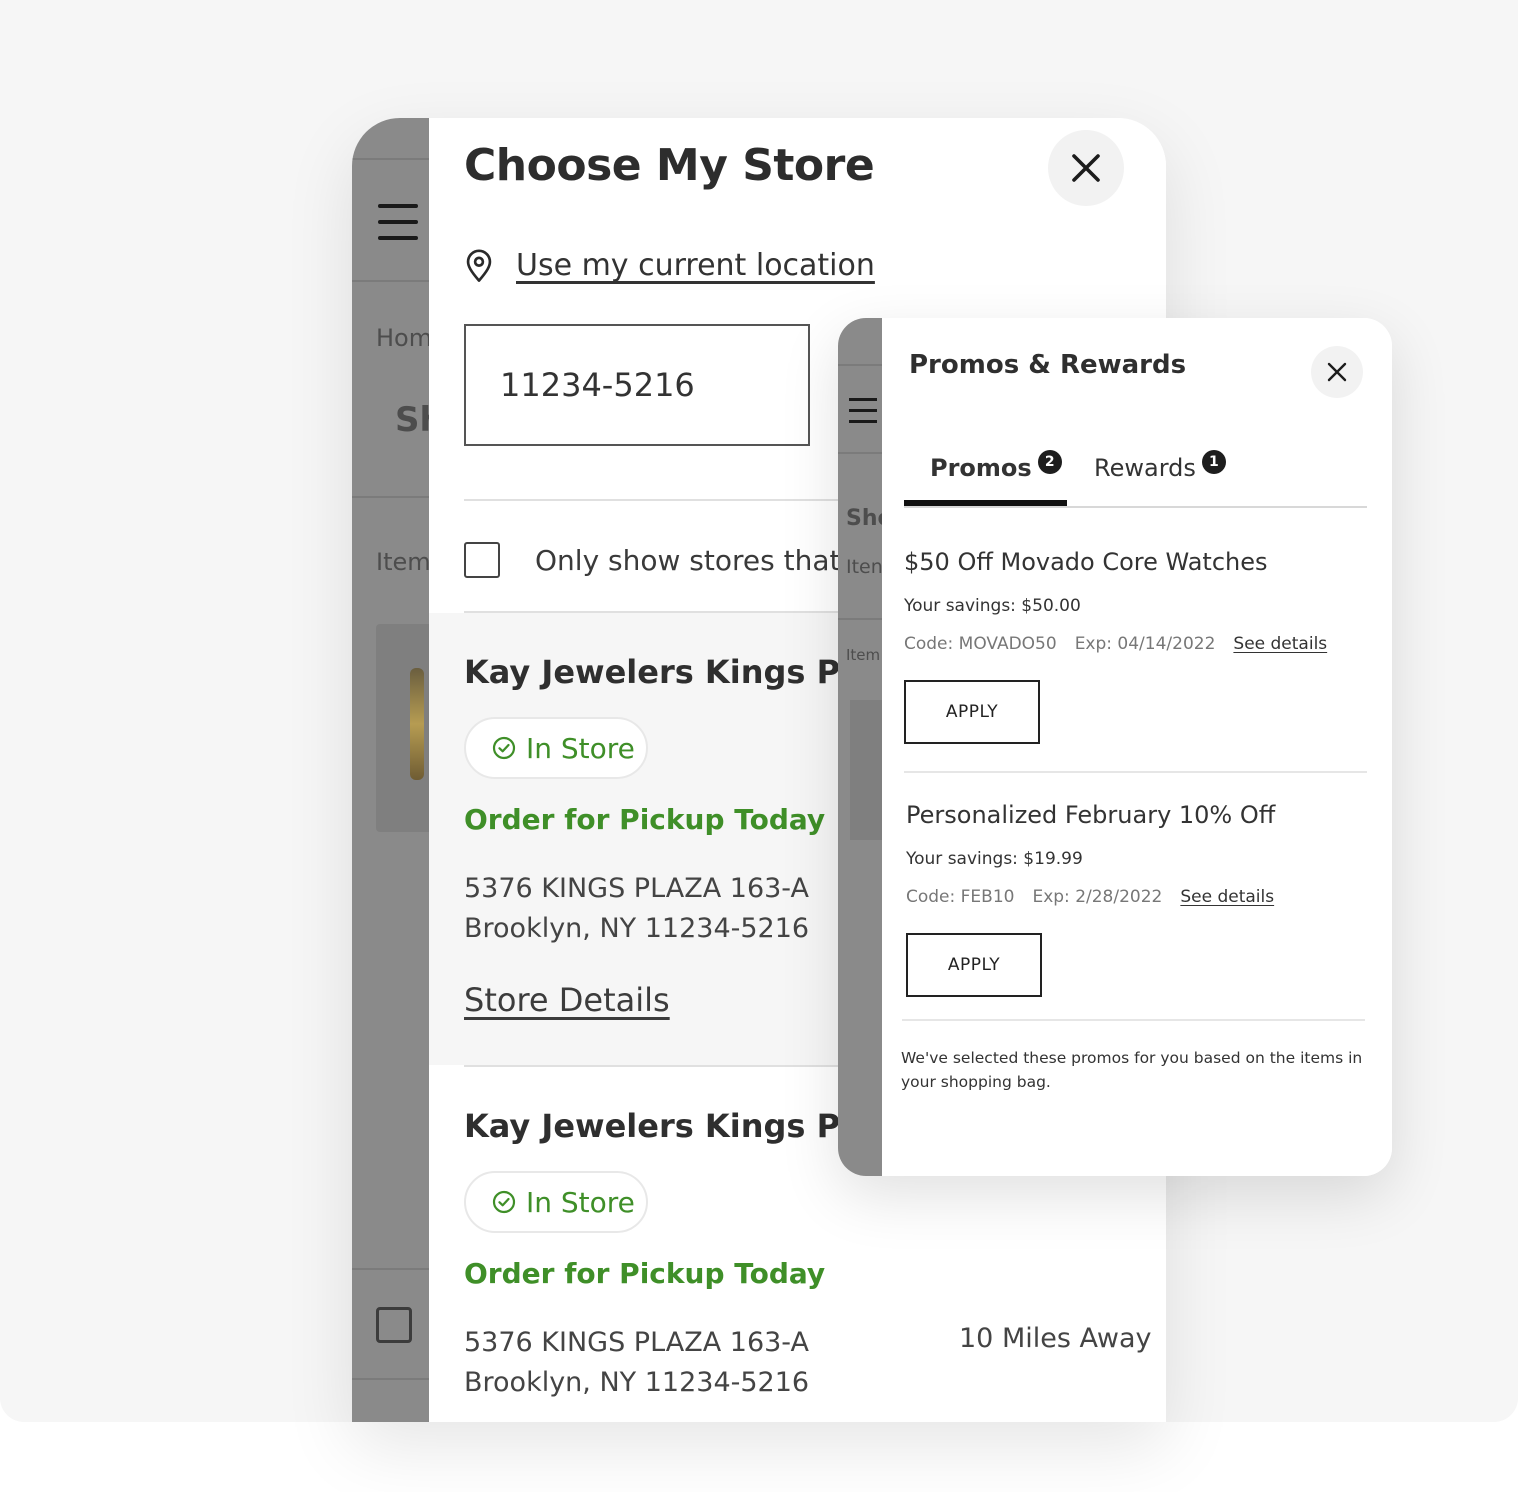 The image size is (1518, 1492). What do you see at coordinates (1049, 462) in the screenshot?
I see `tab-count-badge: 2` at bounding box center [1049, 462].